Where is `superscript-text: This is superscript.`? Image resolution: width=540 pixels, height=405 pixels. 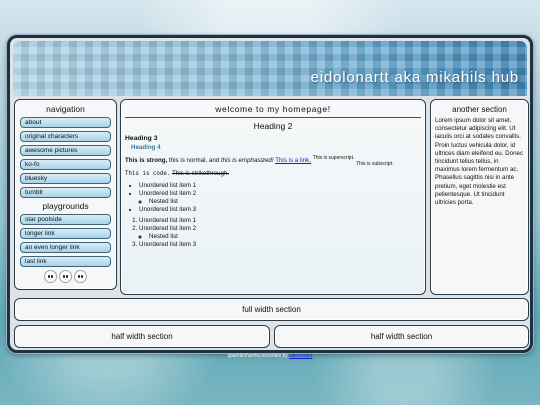 superscript-text: This is superscript. is located at coordinates (333, 158).